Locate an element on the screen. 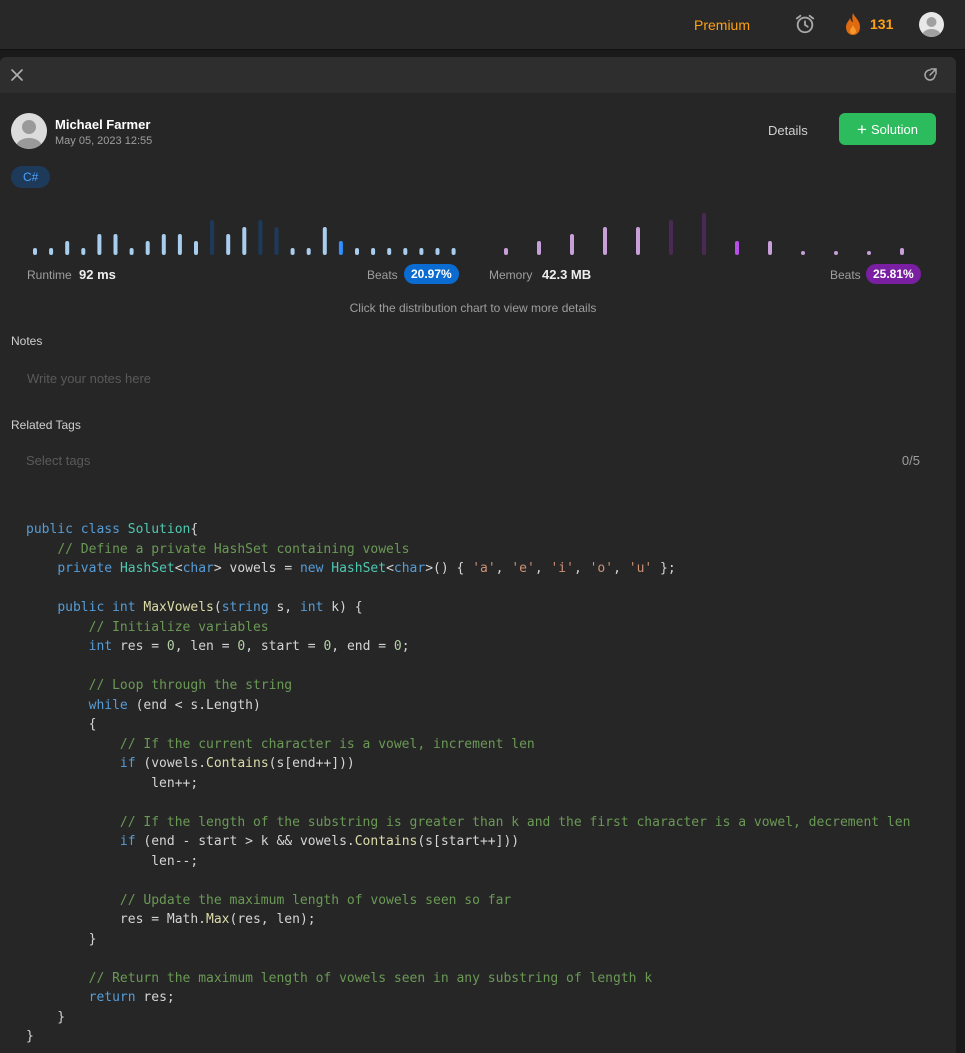  submission-date: May 05, 2023 12:55 is located at coordinates (104, 141).